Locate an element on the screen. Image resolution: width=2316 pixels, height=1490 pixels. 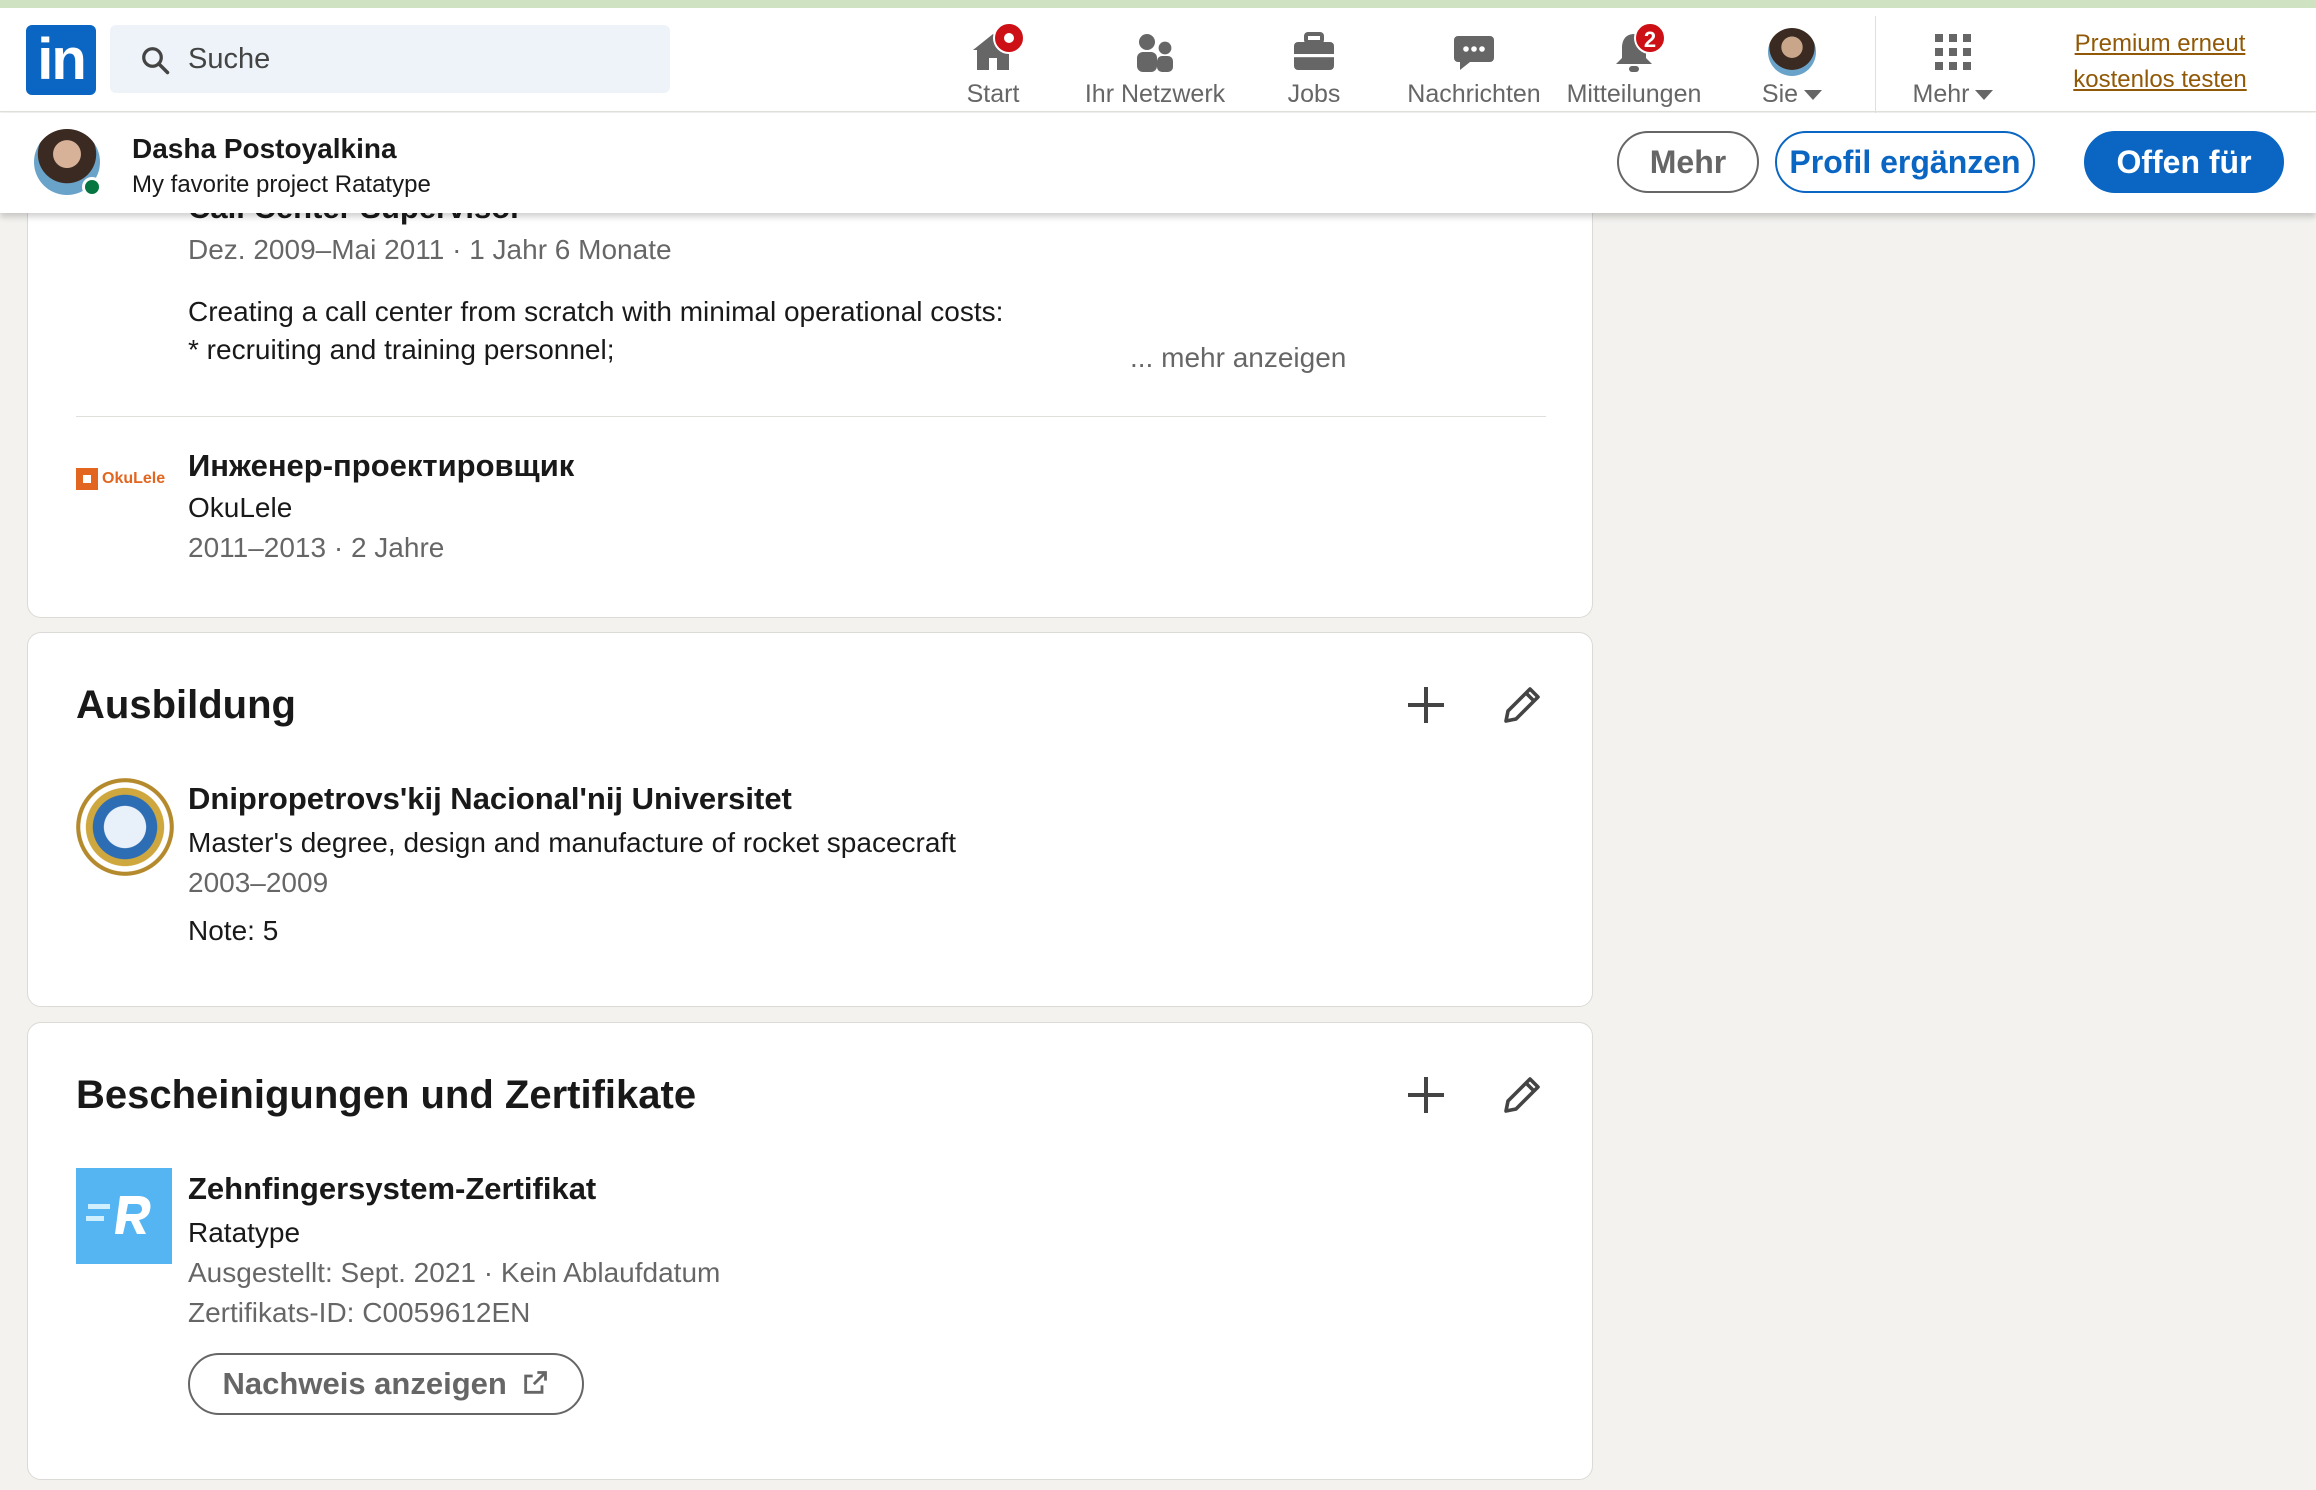
linkedin-logo: in is located at coordinates (61, 60).